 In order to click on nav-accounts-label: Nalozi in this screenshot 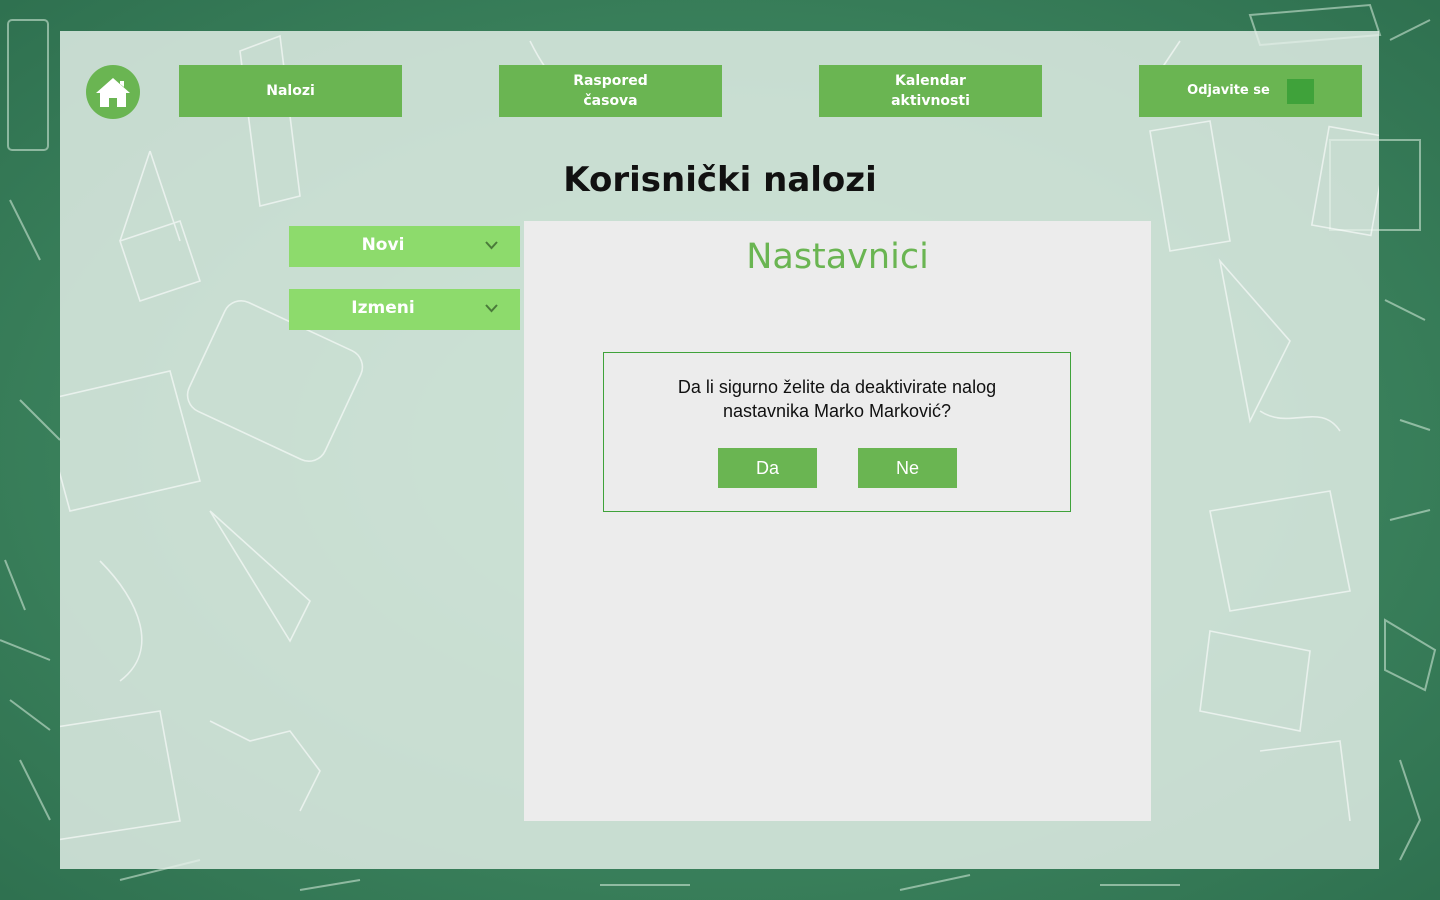, I will do `click(290, 91)`.